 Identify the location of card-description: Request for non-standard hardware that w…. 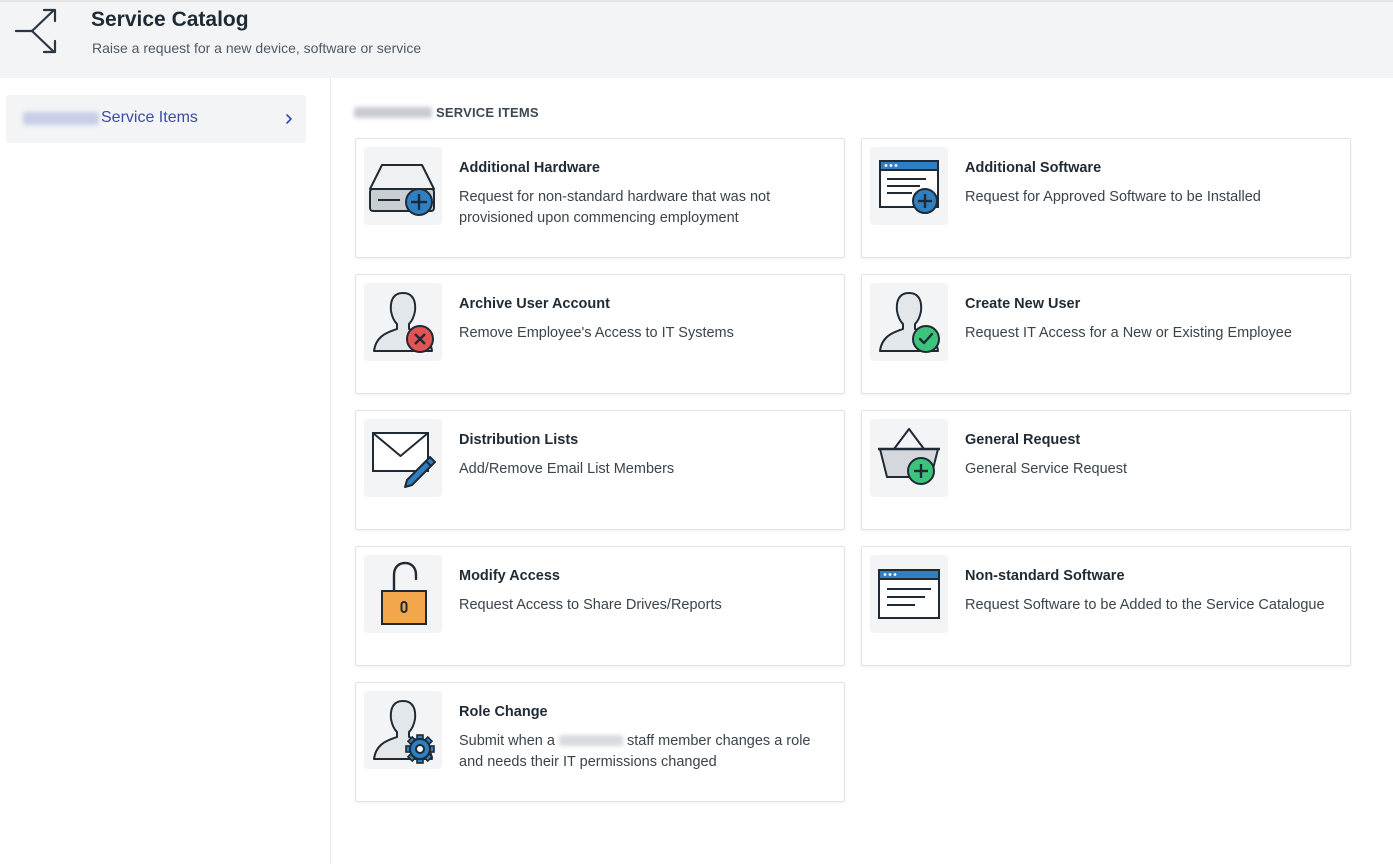
(615, 207).